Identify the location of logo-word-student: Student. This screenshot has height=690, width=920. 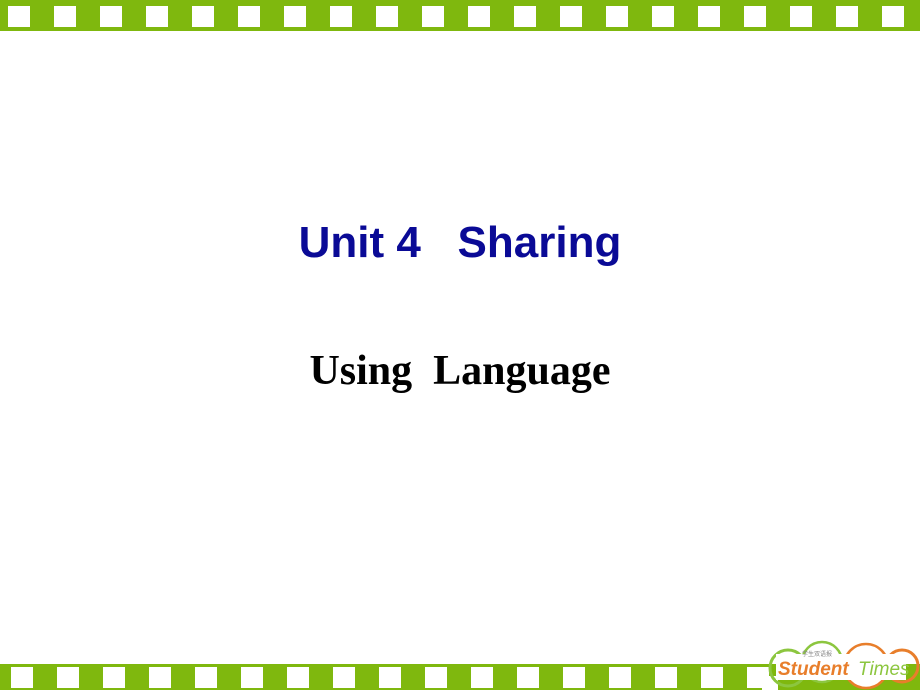
(813, 669).